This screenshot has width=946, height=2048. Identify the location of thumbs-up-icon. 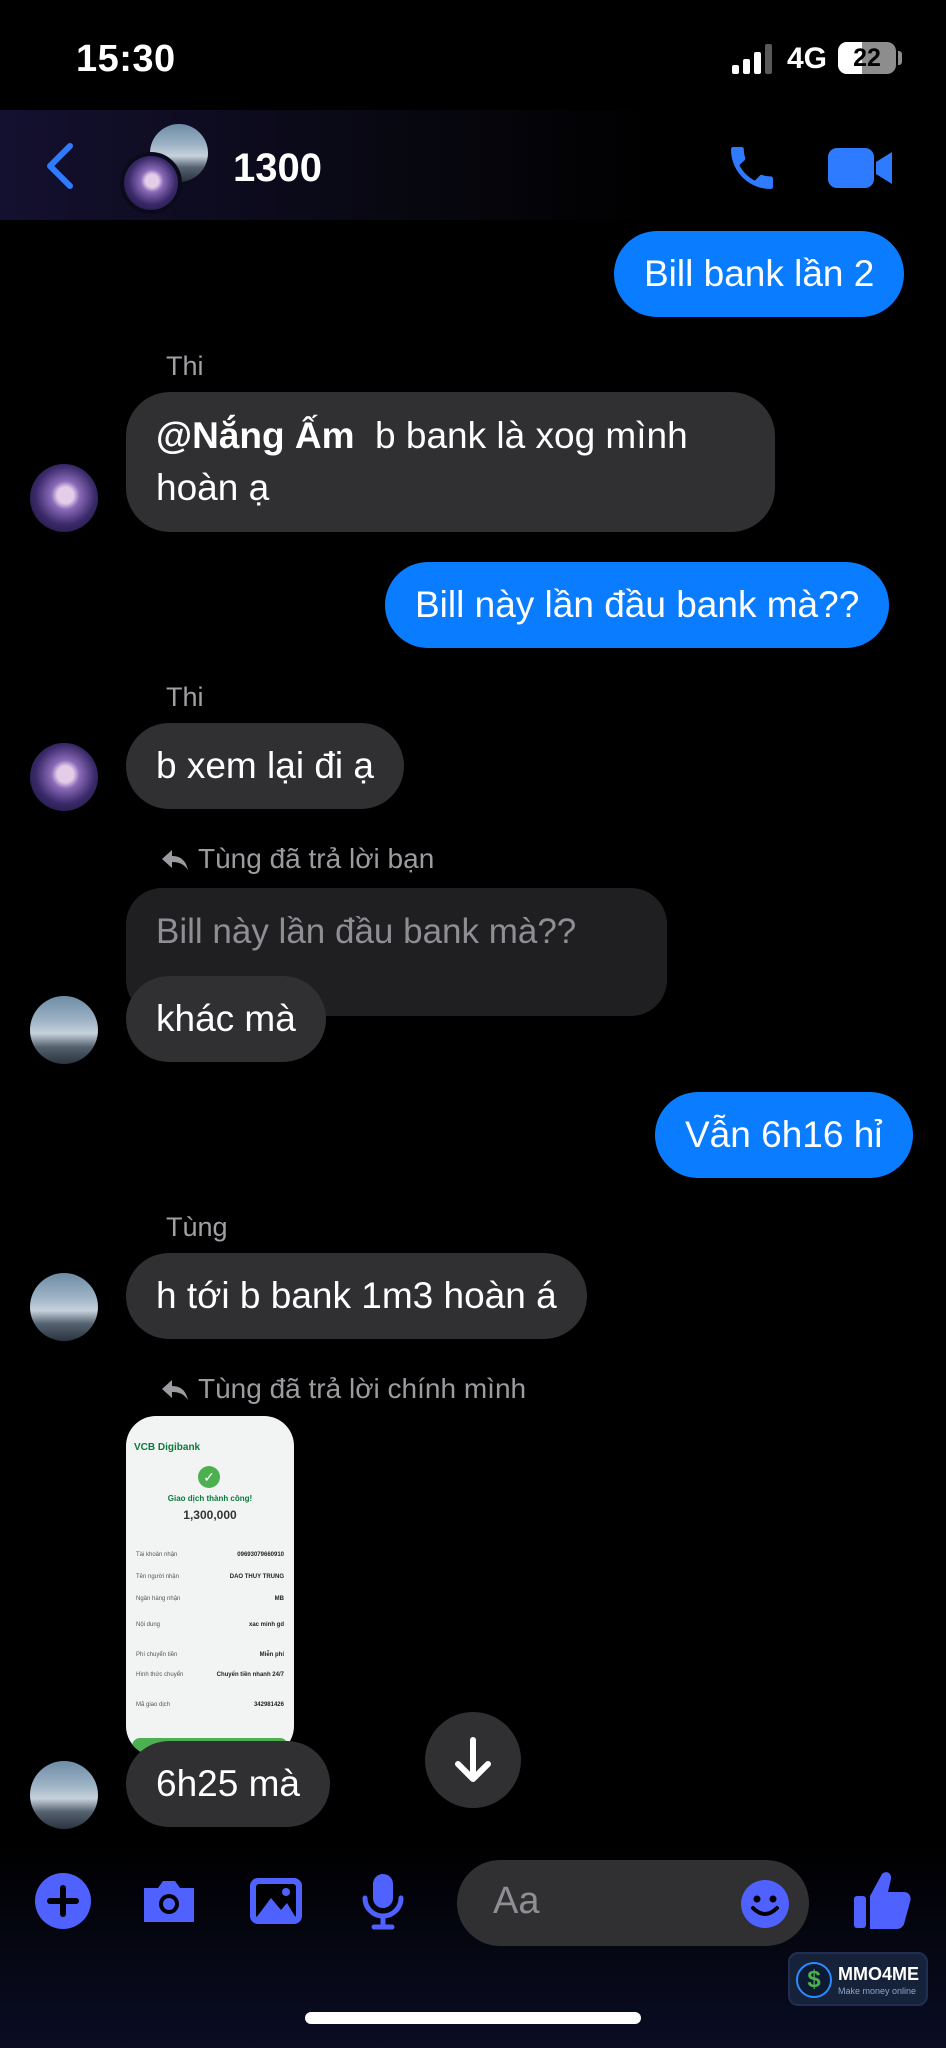
(882, 1900).